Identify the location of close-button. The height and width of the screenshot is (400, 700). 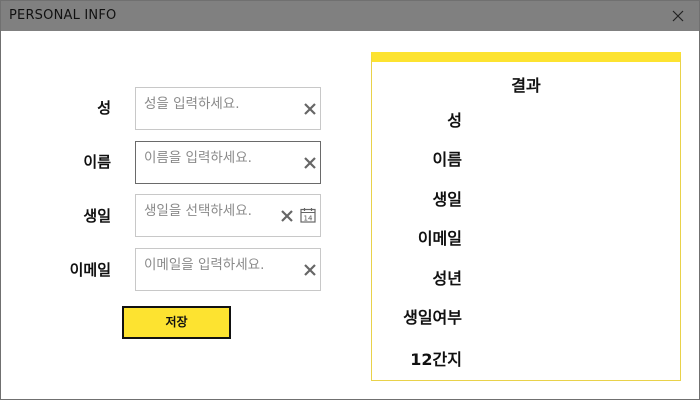
(678, 16).